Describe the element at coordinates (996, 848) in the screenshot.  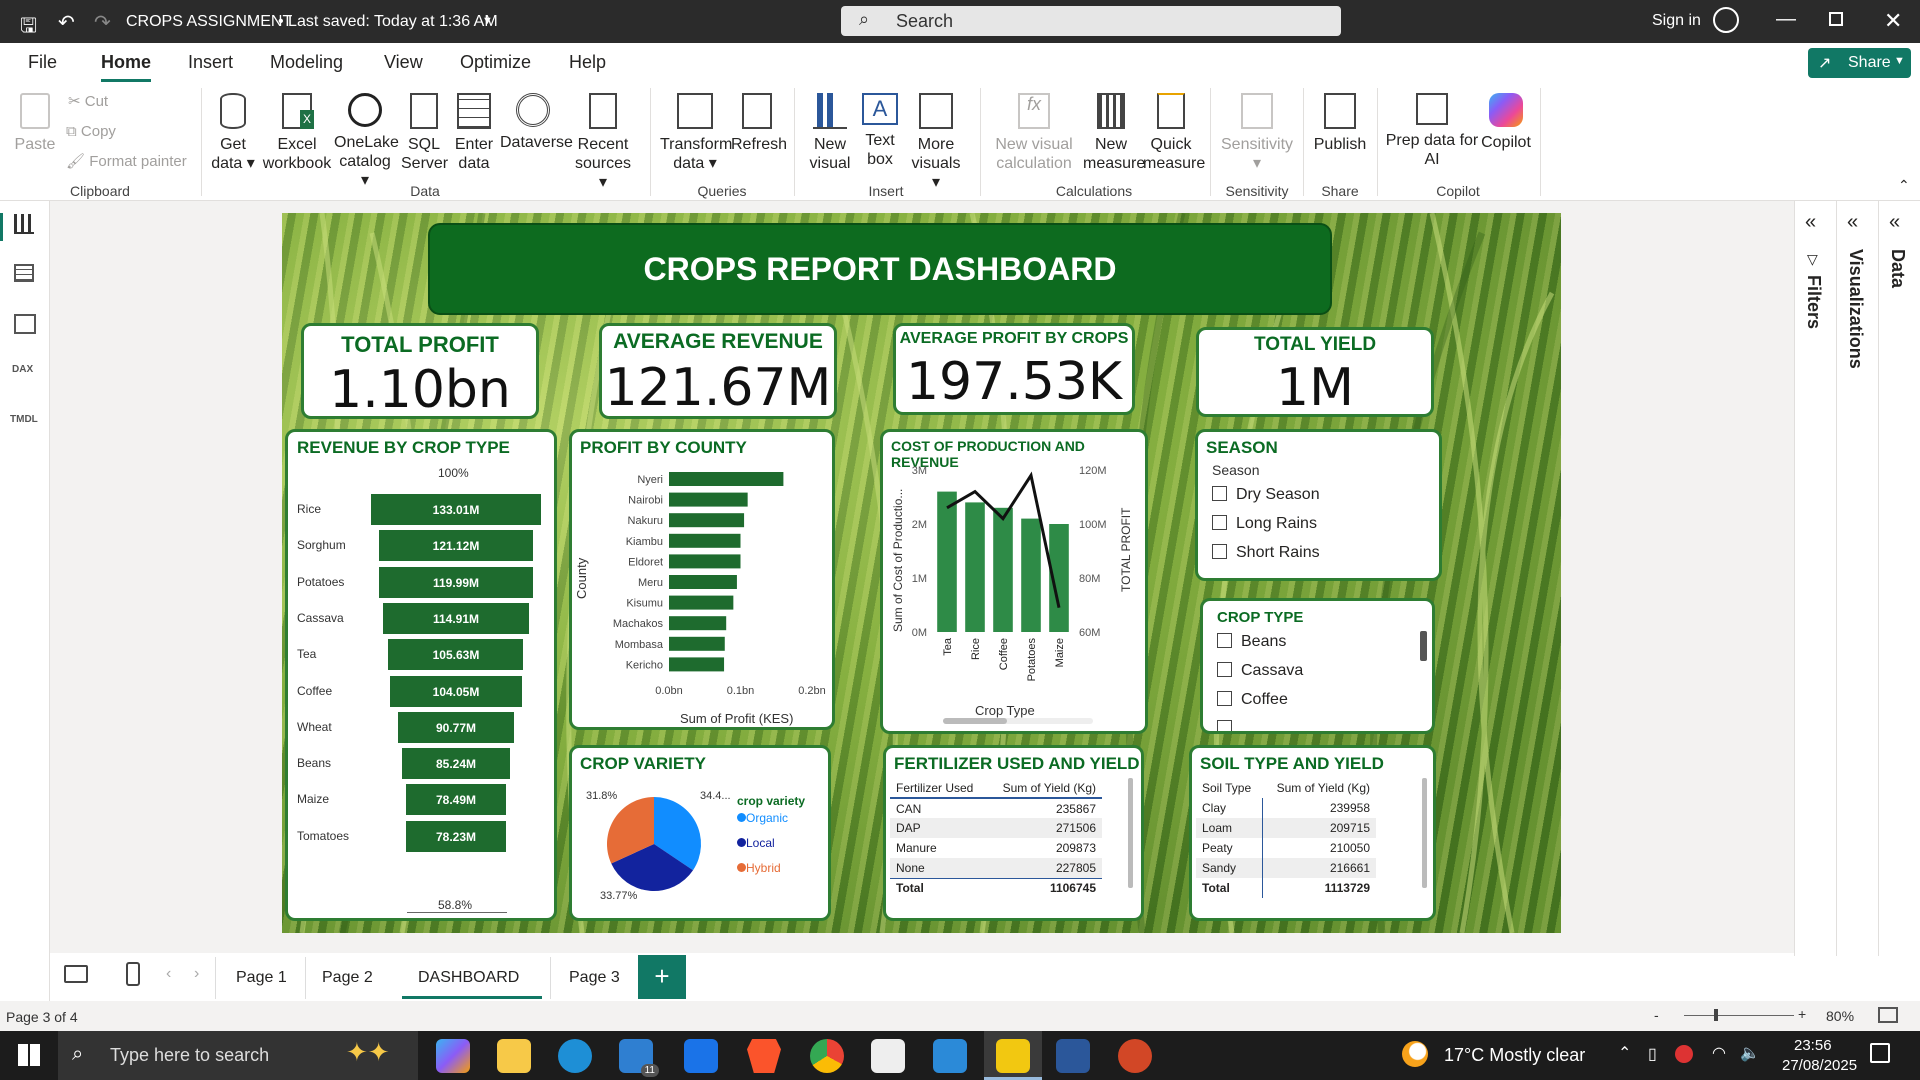
I see `table-row: Manure 209873` at that location.